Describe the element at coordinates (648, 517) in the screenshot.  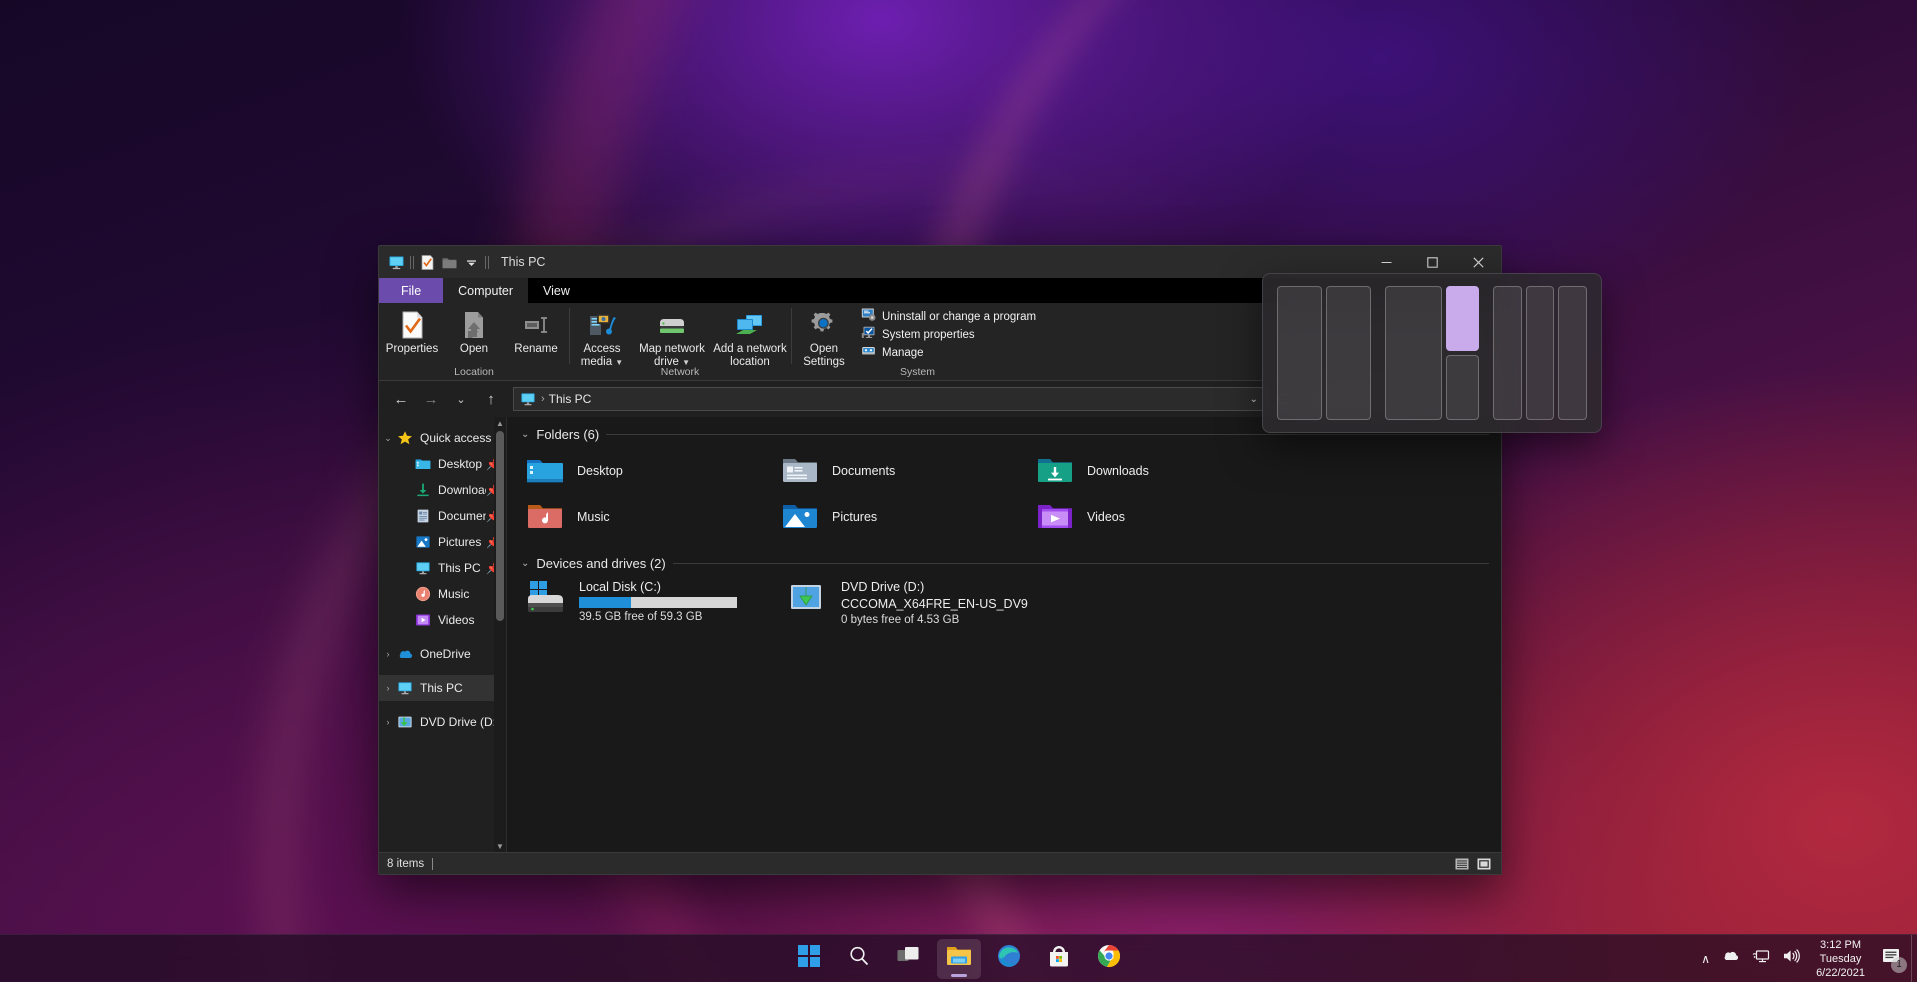
I see `folder-item-music: Music` at that location.